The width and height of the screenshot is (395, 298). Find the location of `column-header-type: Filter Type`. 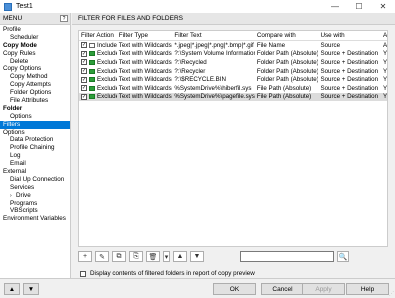

column-header-type: Filter Type is located at coordinates (145, 35).